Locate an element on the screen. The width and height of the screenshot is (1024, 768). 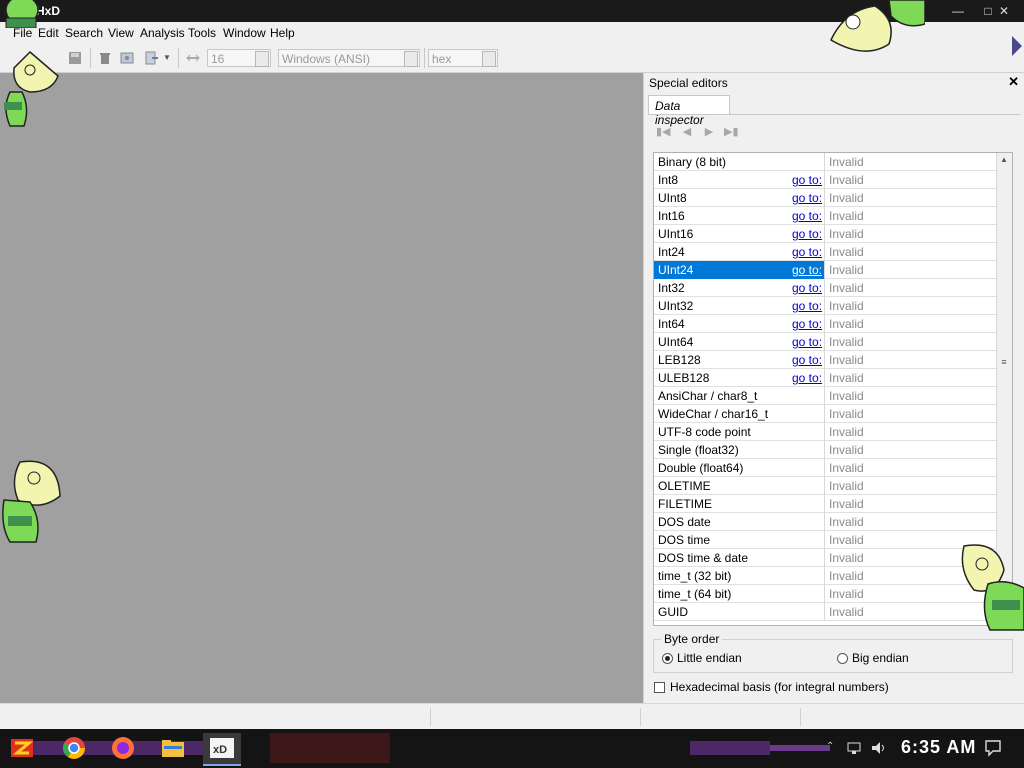
notifications-icon is located at coordinates (993, 748).